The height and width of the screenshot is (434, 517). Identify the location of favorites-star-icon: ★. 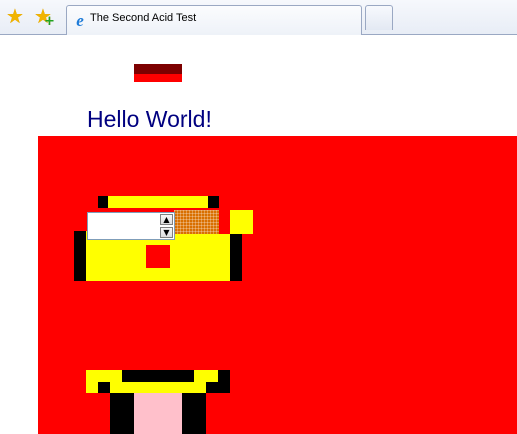
(15, 16).